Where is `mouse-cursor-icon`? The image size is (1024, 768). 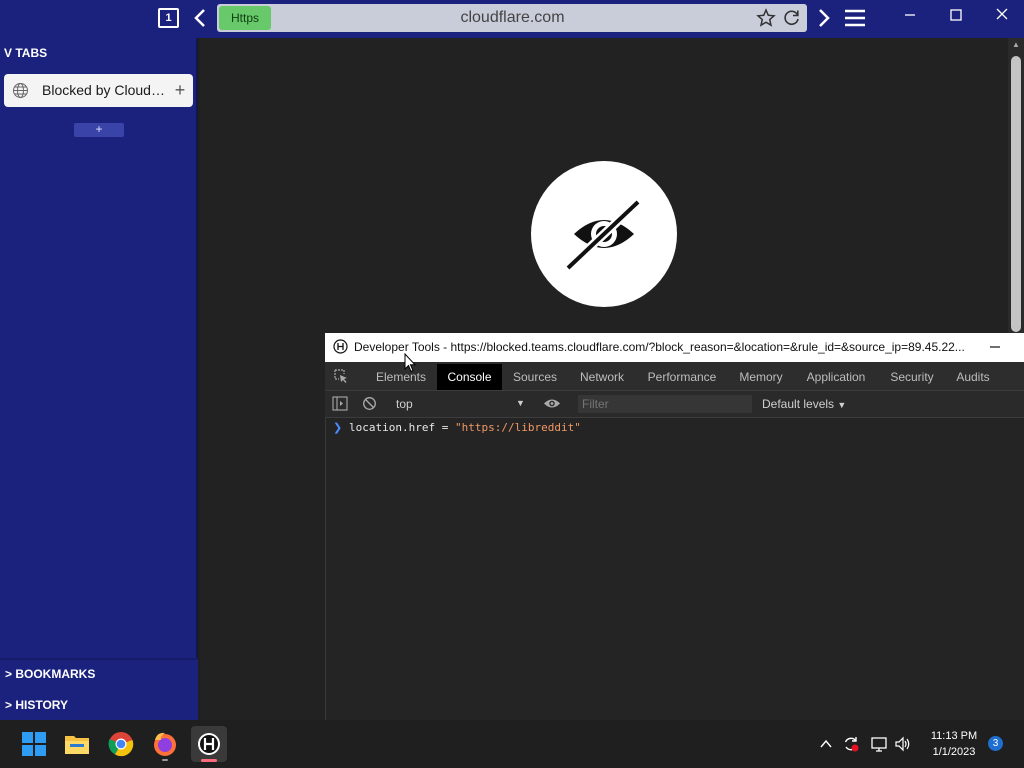 mouse-cursor-icon is located at coordinates (410, 362).